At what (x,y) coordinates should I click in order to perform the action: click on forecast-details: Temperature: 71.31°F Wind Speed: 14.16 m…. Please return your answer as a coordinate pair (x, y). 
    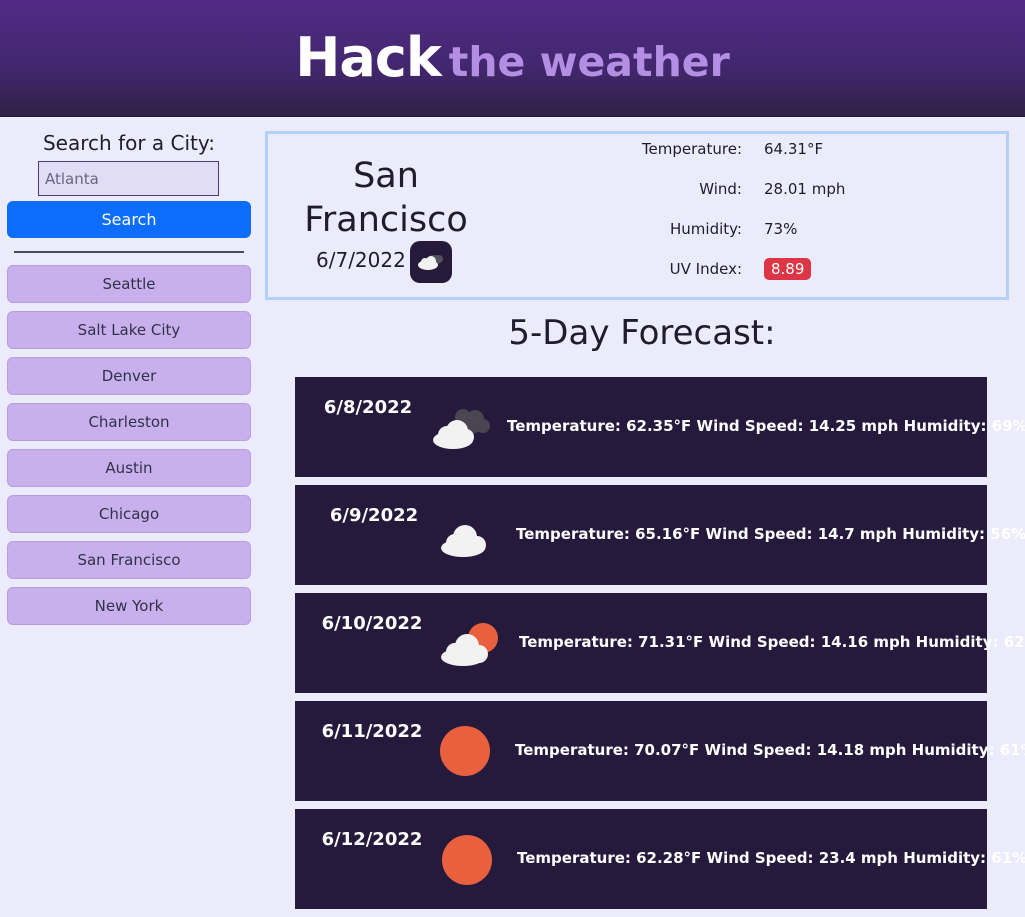
    Looking at the image, I should click on (772, 642).